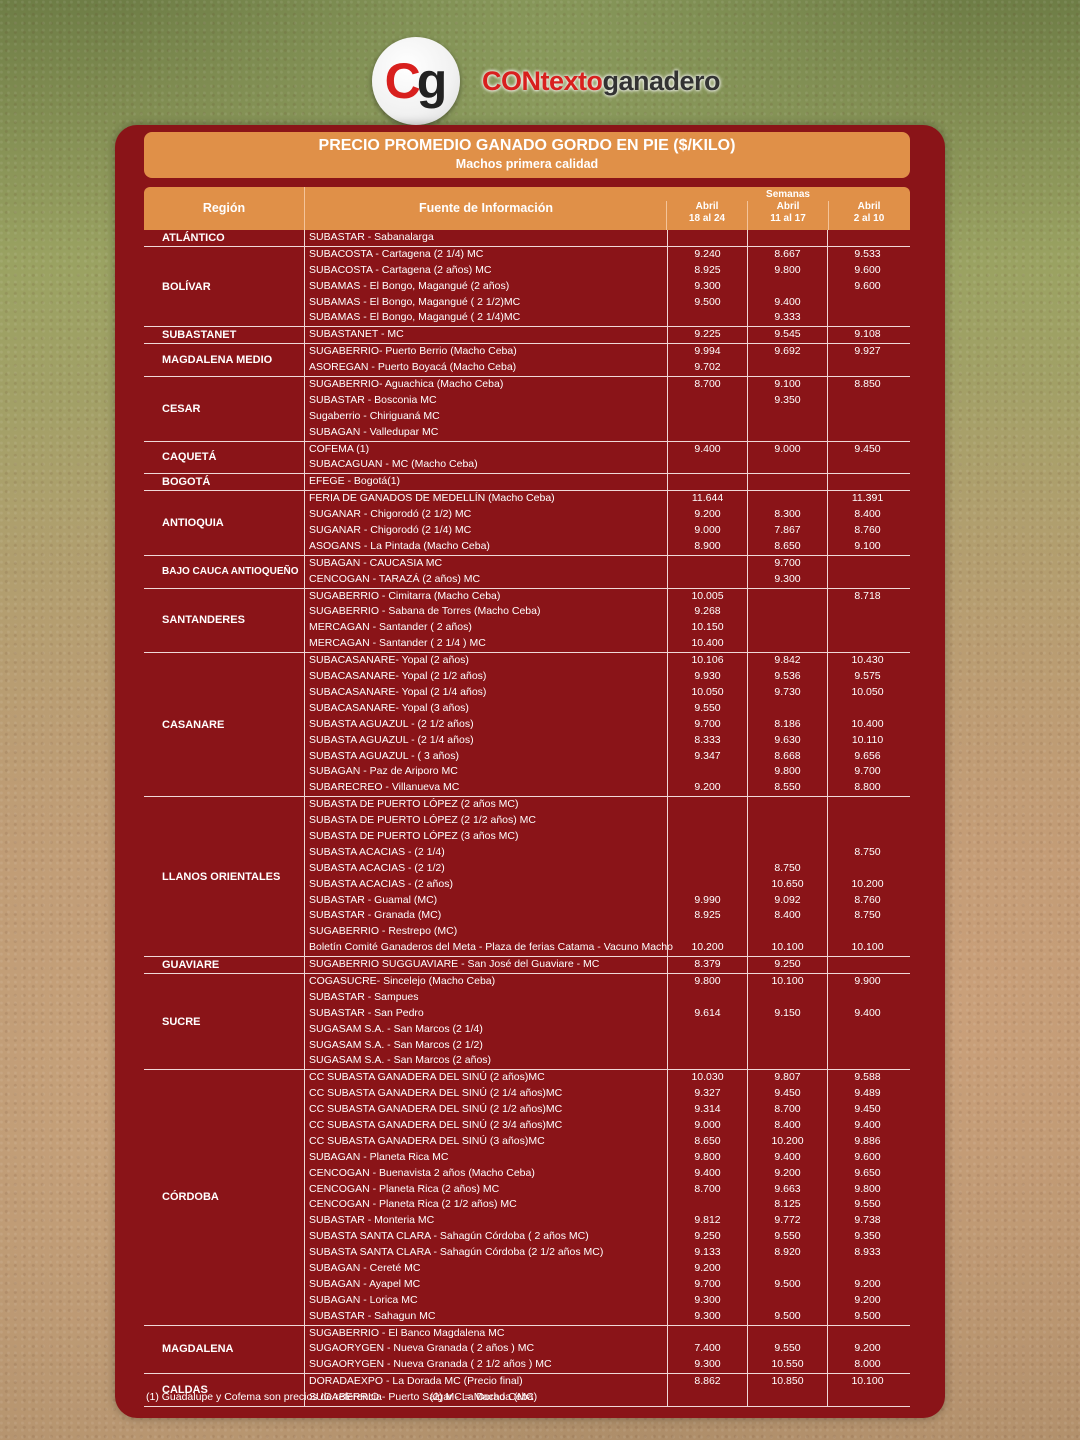  Describe the element at coordinates (607, 1269) in the screenshot. I see `table-row: SUBAGAN - Cereté MC 9.200` at that location.